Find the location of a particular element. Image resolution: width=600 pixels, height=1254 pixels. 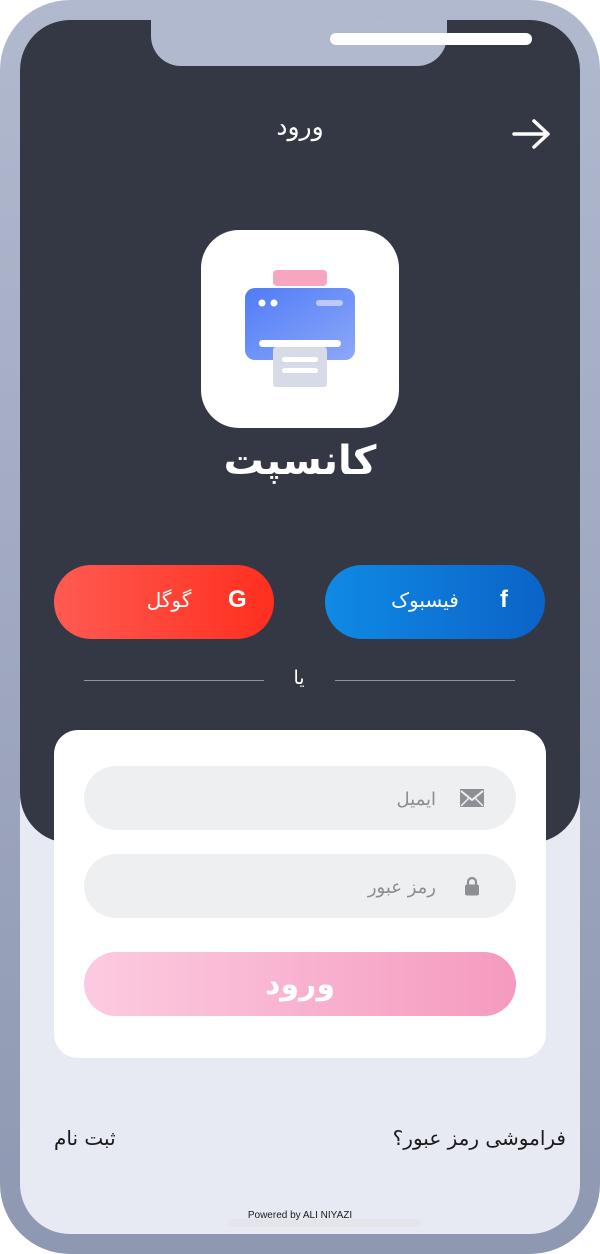

app-logo is located at coordinates (300, 329).